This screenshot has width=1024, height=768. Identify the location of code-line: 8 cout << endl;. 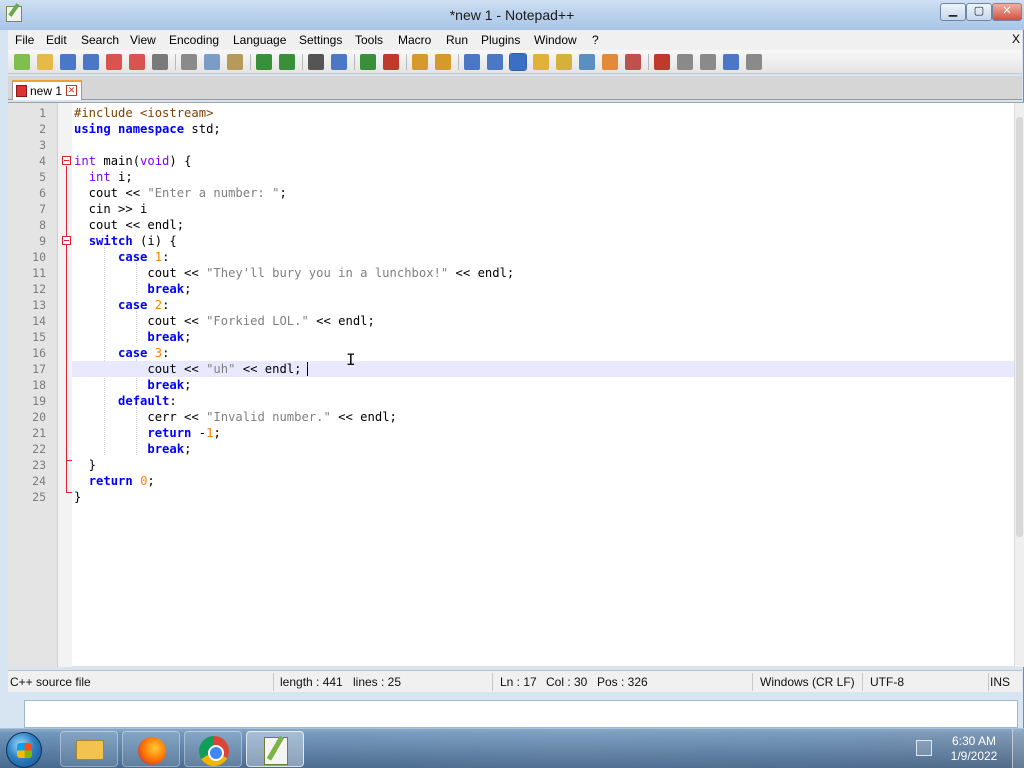
(526, 225).